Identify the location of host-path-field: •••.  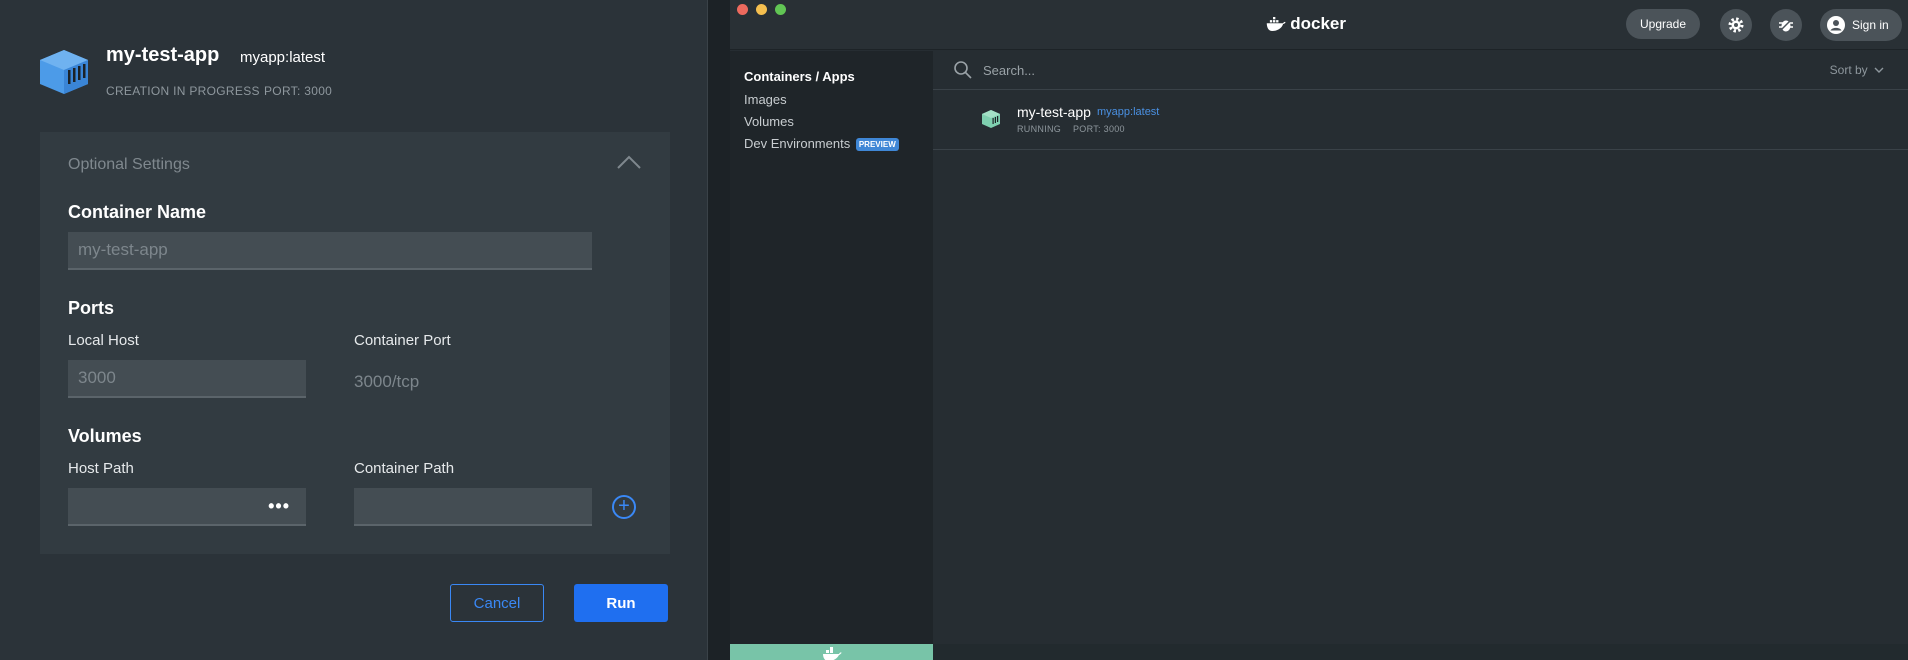
(187, 507).